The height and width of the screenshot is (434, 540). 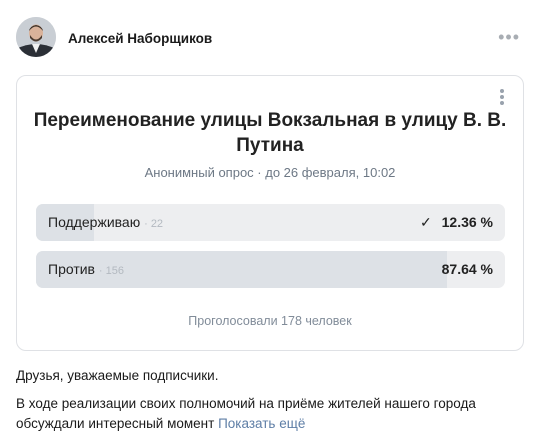 What do you see at coordinates (426, 222) in the screenshot?
I see `check-icon: ✓` at bounding box center [426, 222].